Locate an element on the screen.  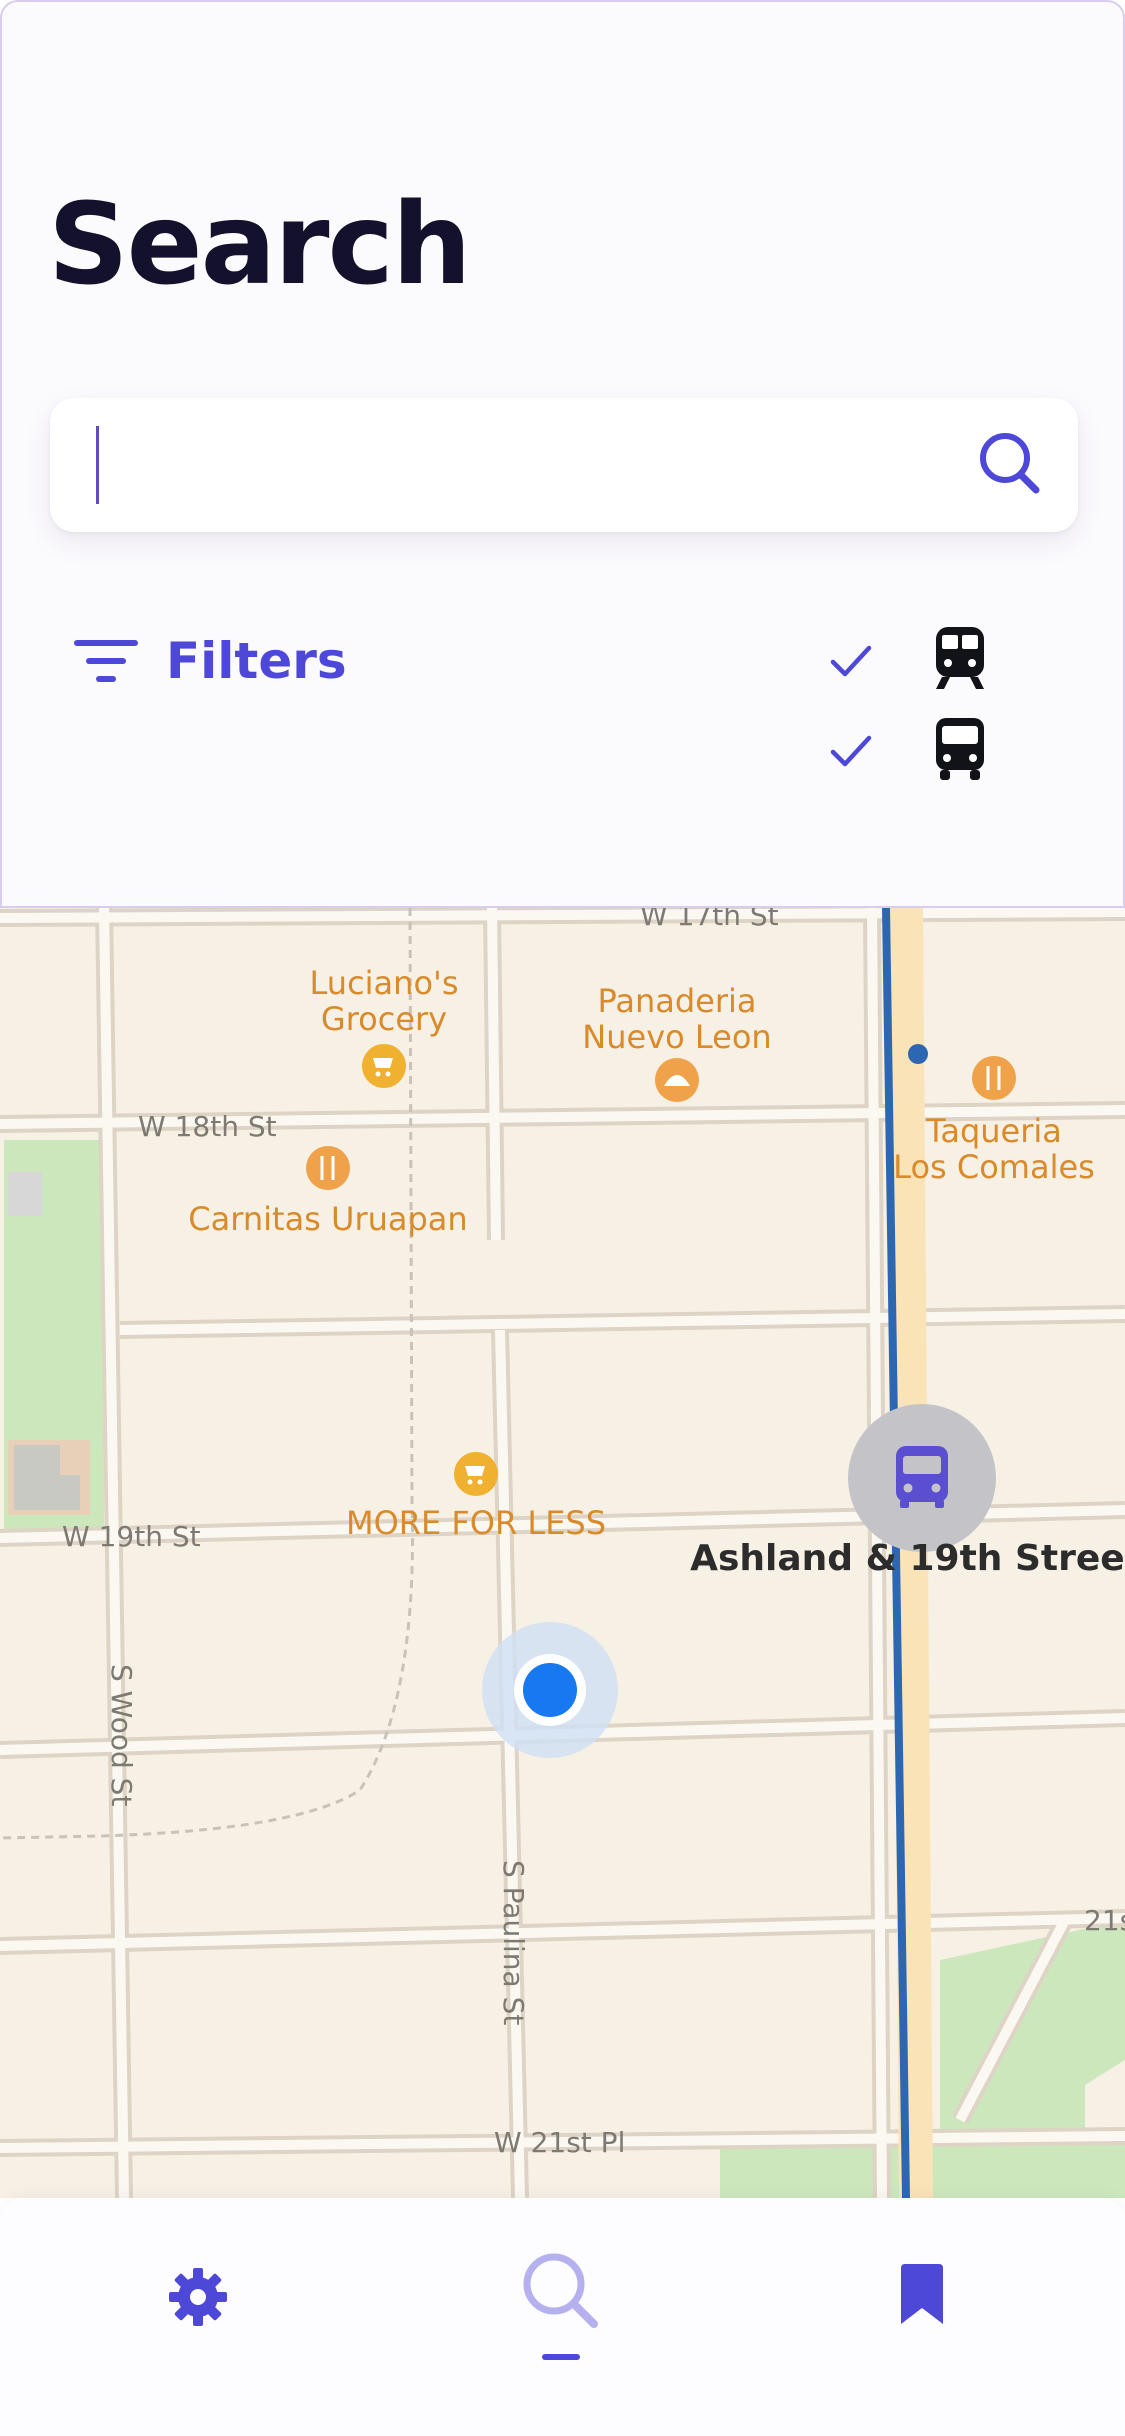
poi-label: MORE FOR LESS is located at coordinates (476, 1523).